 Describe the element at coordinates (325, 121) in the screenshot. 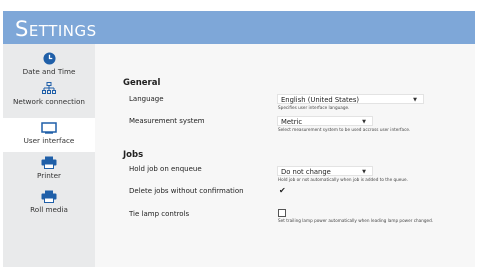

I see `measurement-select: Metric ▼` at that location.